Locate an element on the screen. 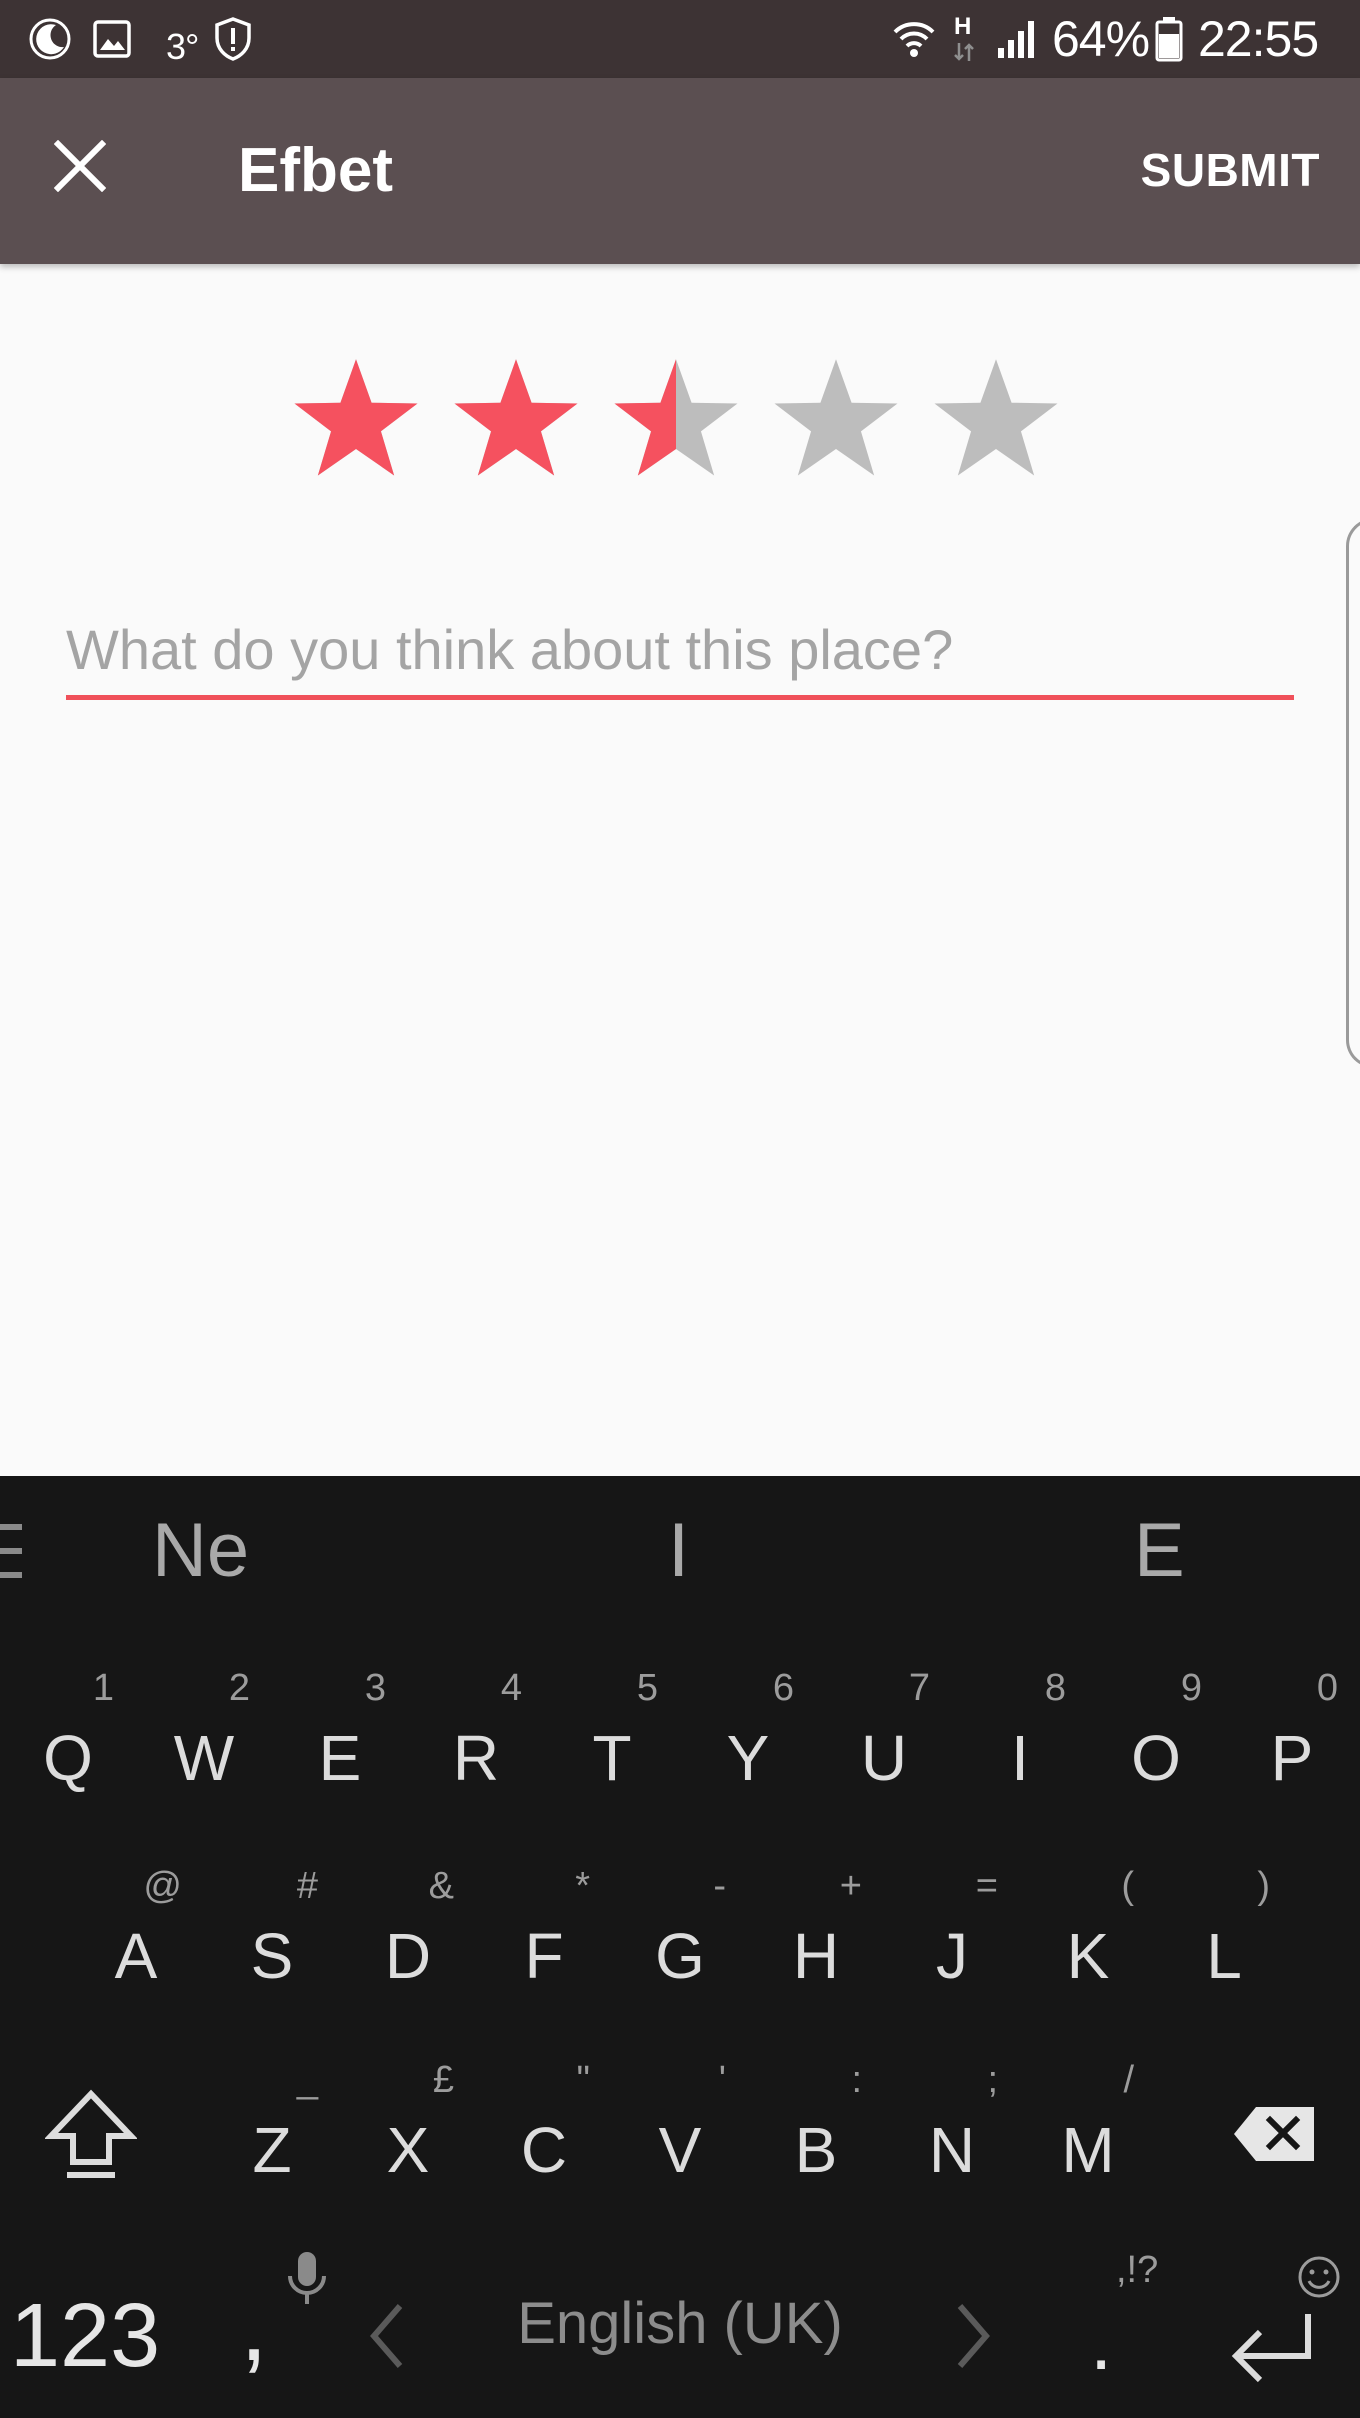  mic-icon is located at coordinates (307, 2281).